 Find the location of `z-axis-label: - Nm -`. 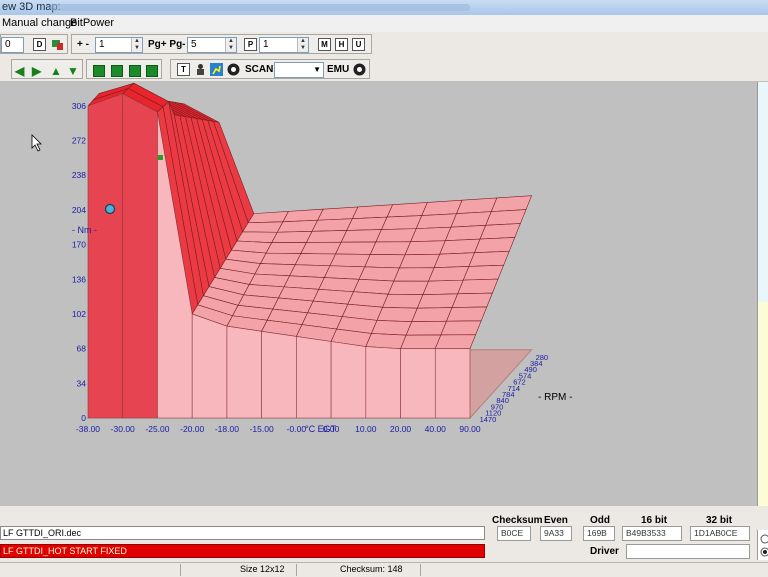

z-axis-label: - Nm - is located at coordinates (84, 230).